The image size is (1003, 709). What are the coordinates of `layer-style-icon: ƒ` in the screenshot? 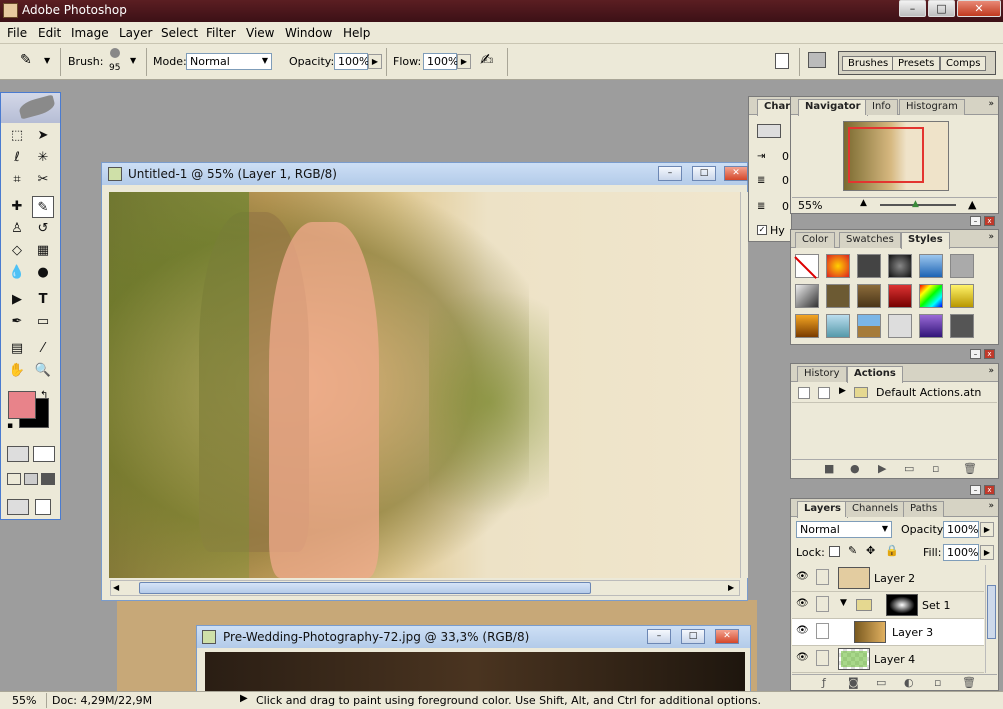 It's located at (824, 682).